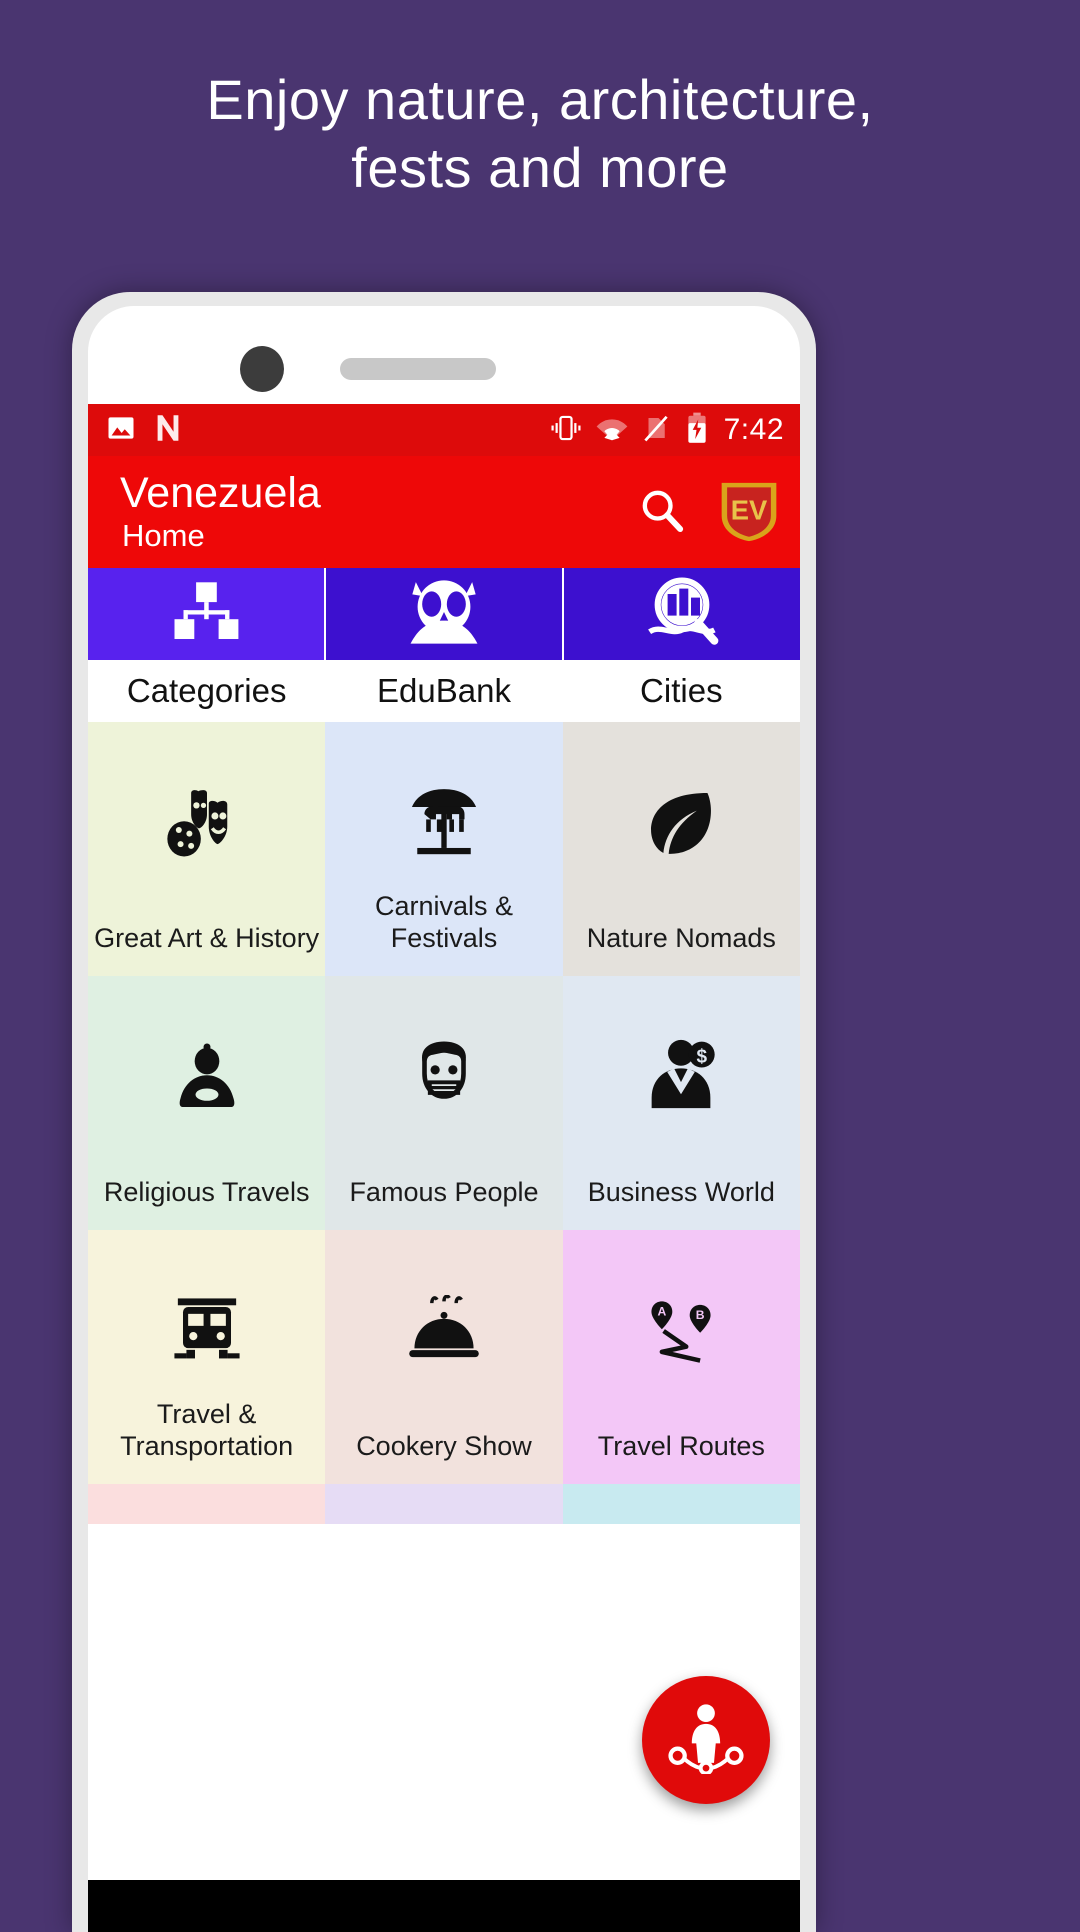 Image resolution: width=1080 pixels, height=1932 pixels. I want to click on route-map-icon: A B, so click(681, 1331).